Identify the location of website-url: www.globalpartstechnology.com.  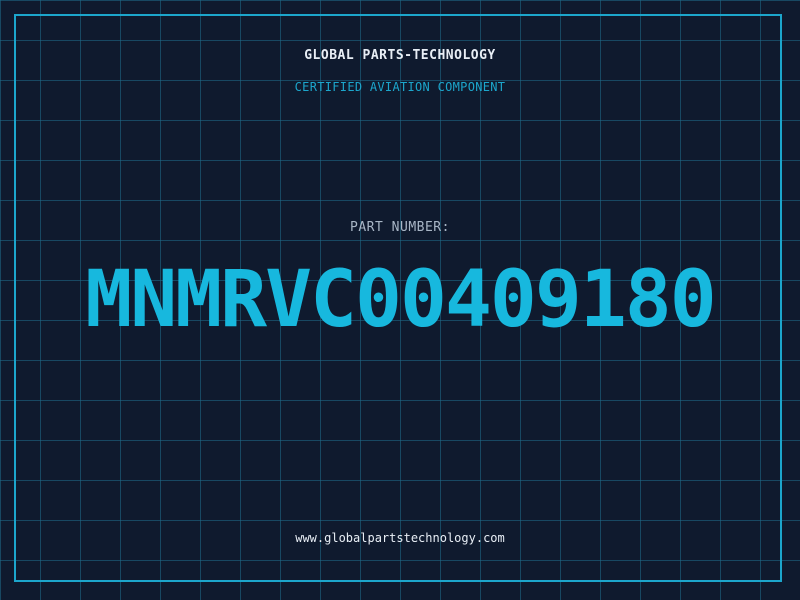
(400, 538).